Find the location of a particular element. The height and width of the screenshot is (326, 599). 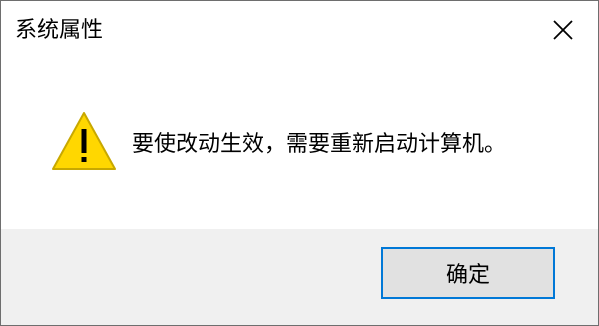

close-icon is located at coordinates (563, 30).